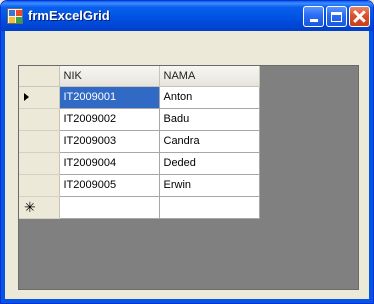  What do you see at coordinates (371, 167) in the screenshot?
I see `window-border-right` at bounding box center [371, 167].